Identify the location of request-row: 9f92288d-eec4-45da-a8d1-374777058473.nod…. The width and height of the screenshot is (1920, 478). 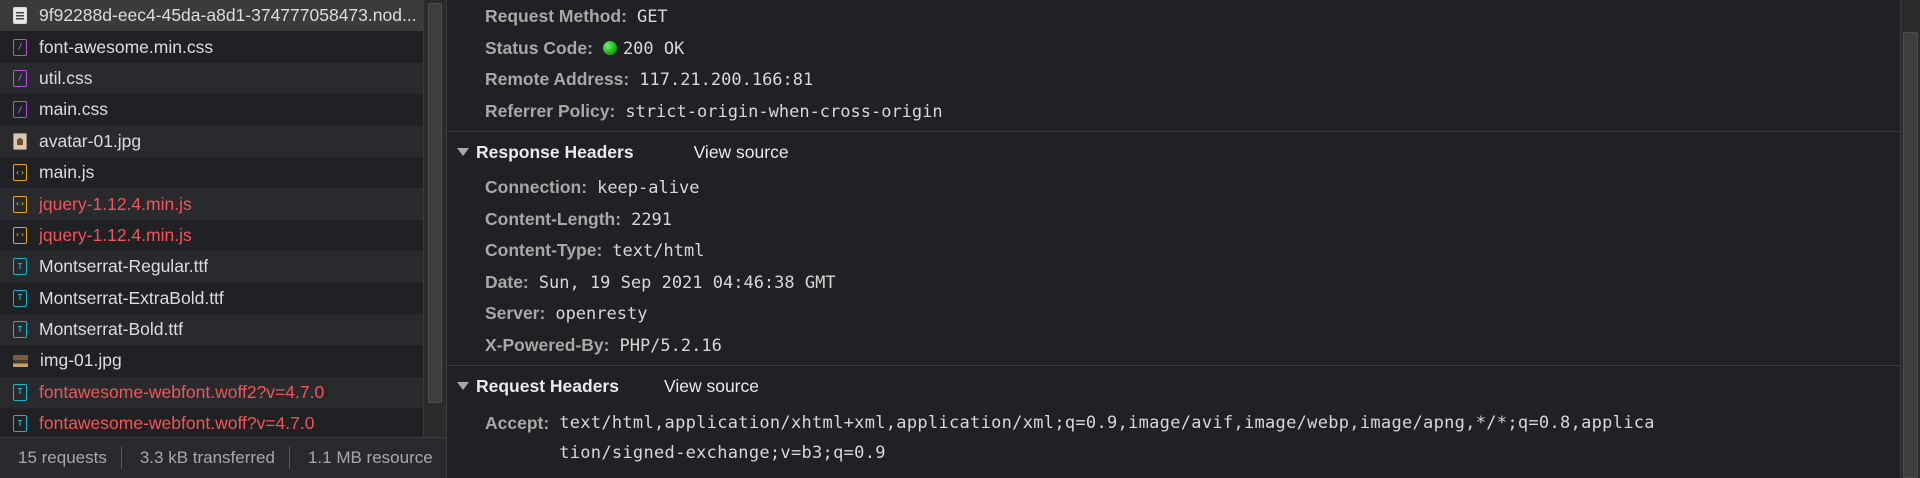
(211, 16).